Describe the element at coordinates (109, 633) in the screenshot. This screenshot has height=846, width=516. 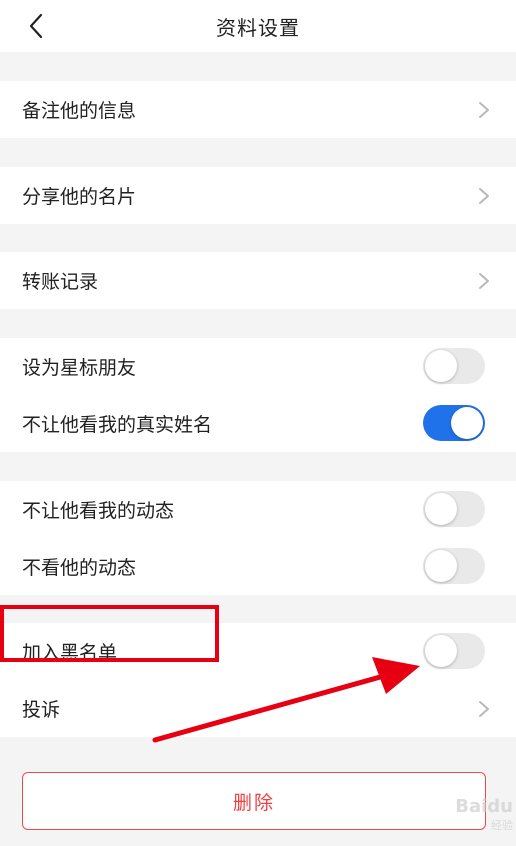
I see `annotation-highlight-box` at that location.